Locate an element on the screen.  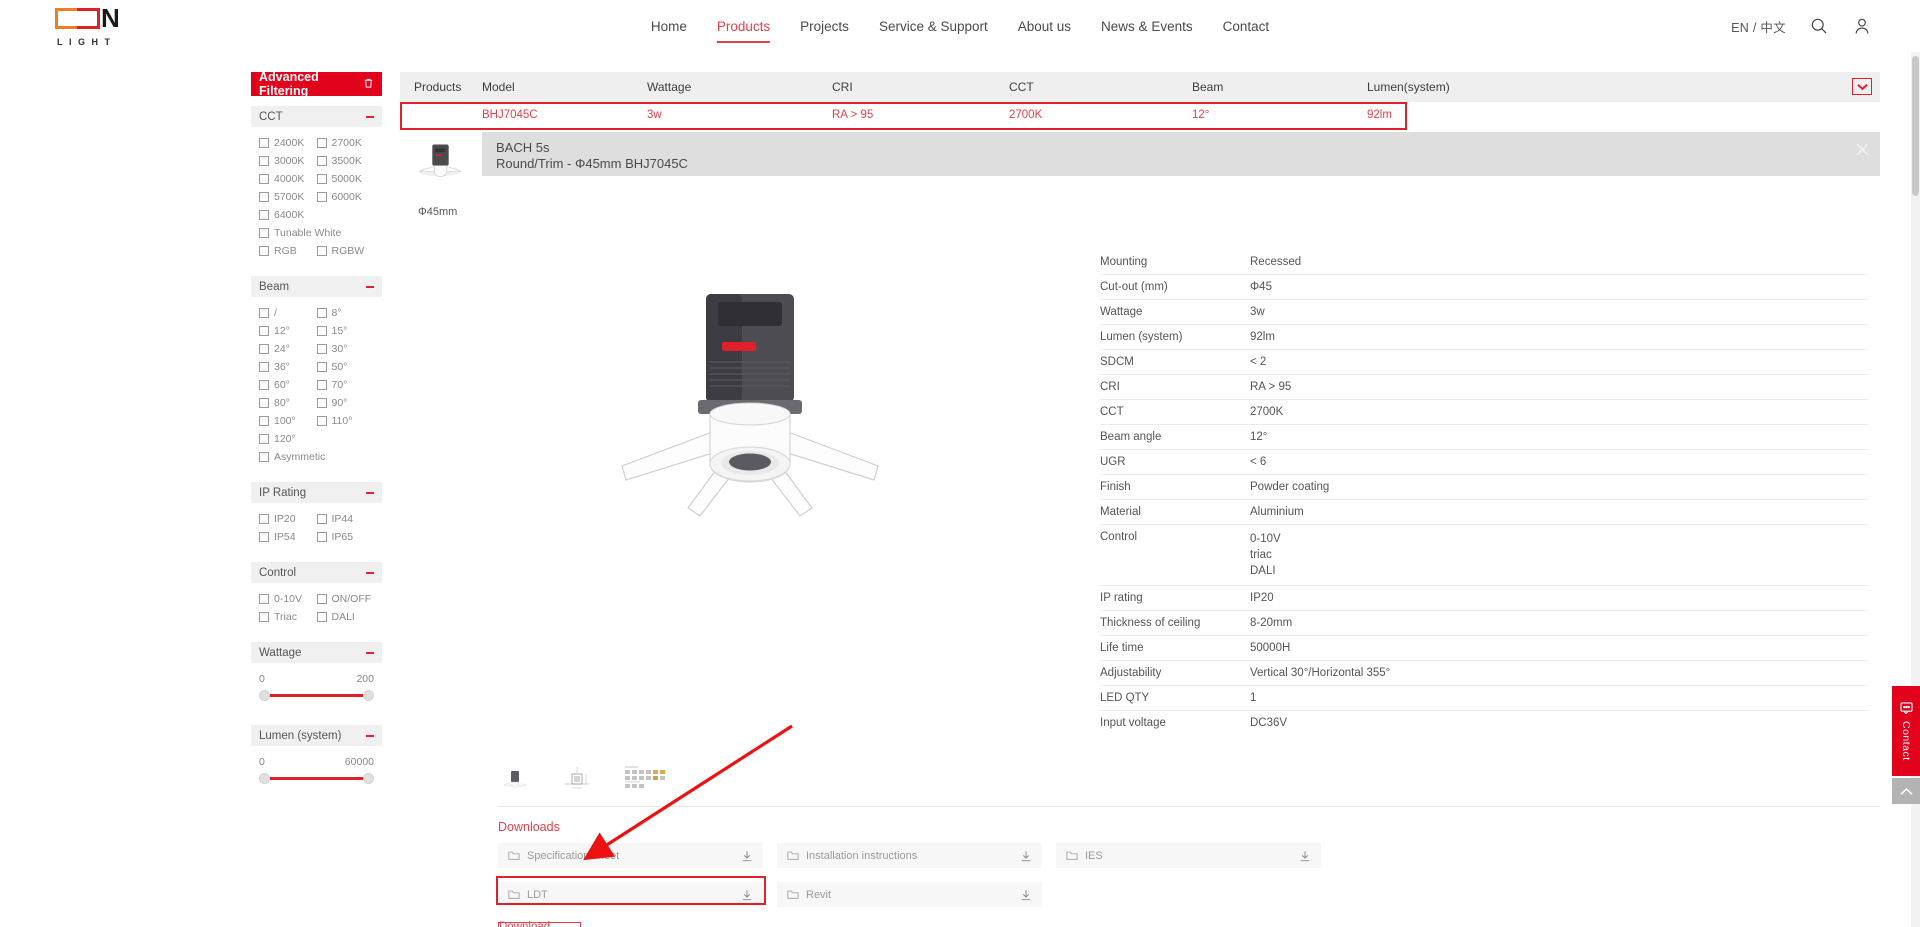
wattage-slider-track is located at coordinates (316, 695).